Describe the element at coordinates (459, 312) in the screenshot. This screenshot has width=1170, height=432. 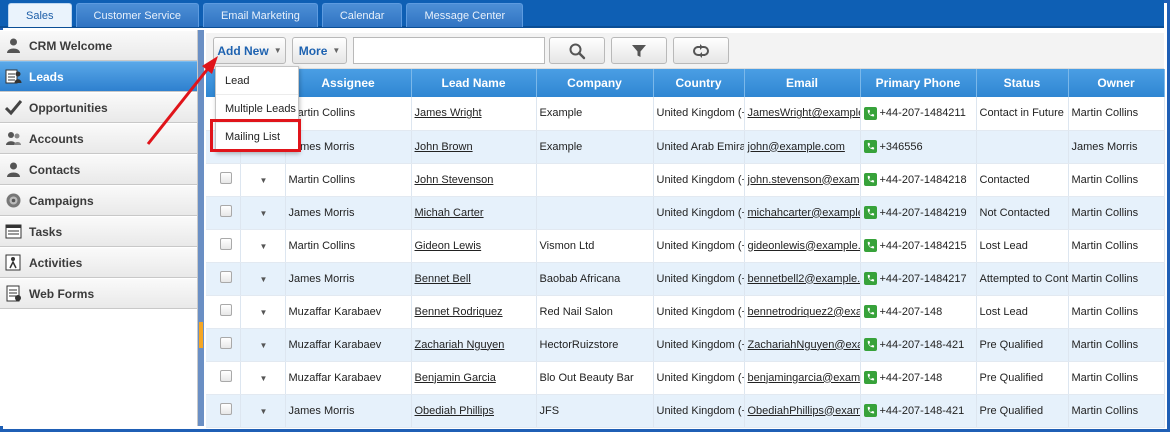
I see `lead-name-link: Bennet Rodriquez` at that location.